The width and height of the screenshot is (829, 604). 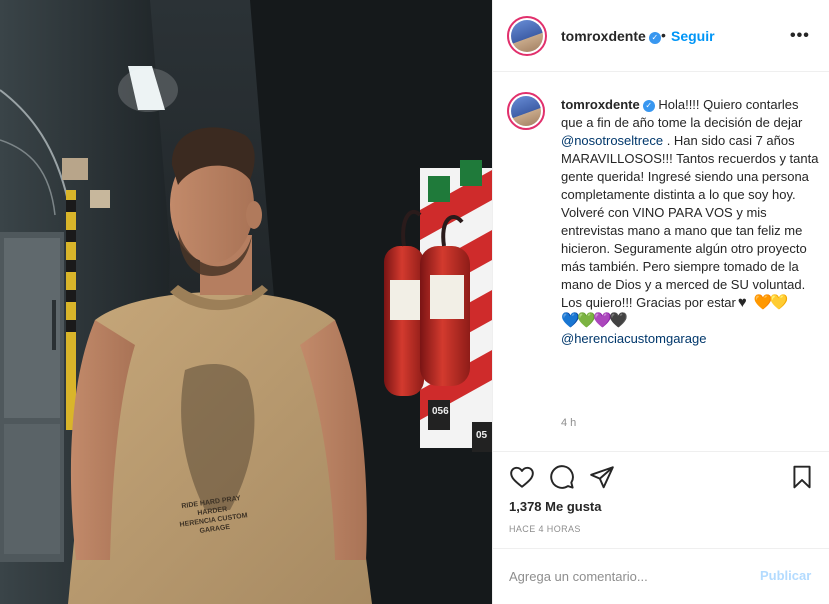 What do you see at coordinates (800, 36) in the screenshot?
I see `more-options-icon: •••` at bounding box center [800, 36].